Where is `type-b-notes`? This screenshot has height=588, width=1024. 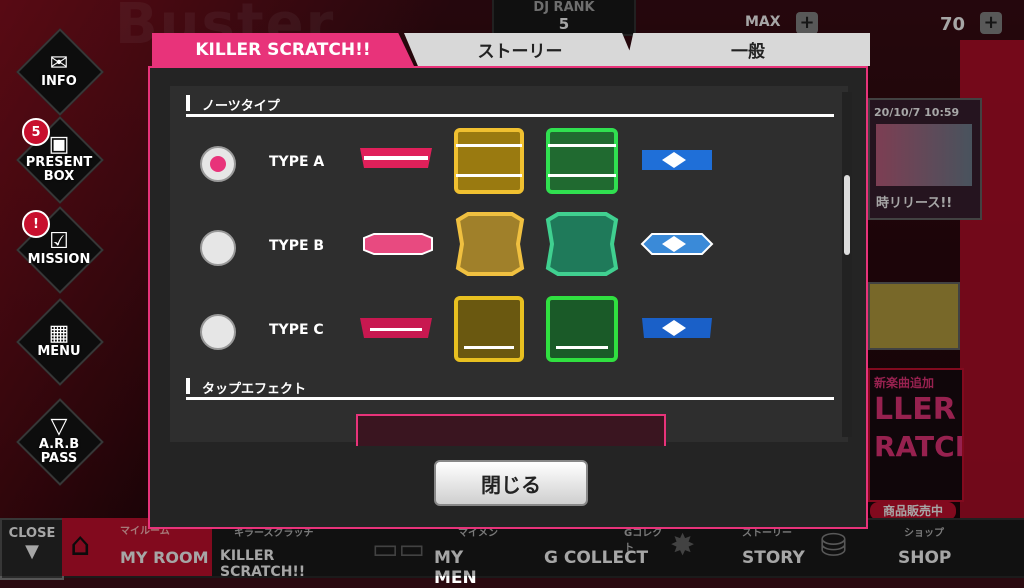
type-b-notes is located at coordinates (538, 244).